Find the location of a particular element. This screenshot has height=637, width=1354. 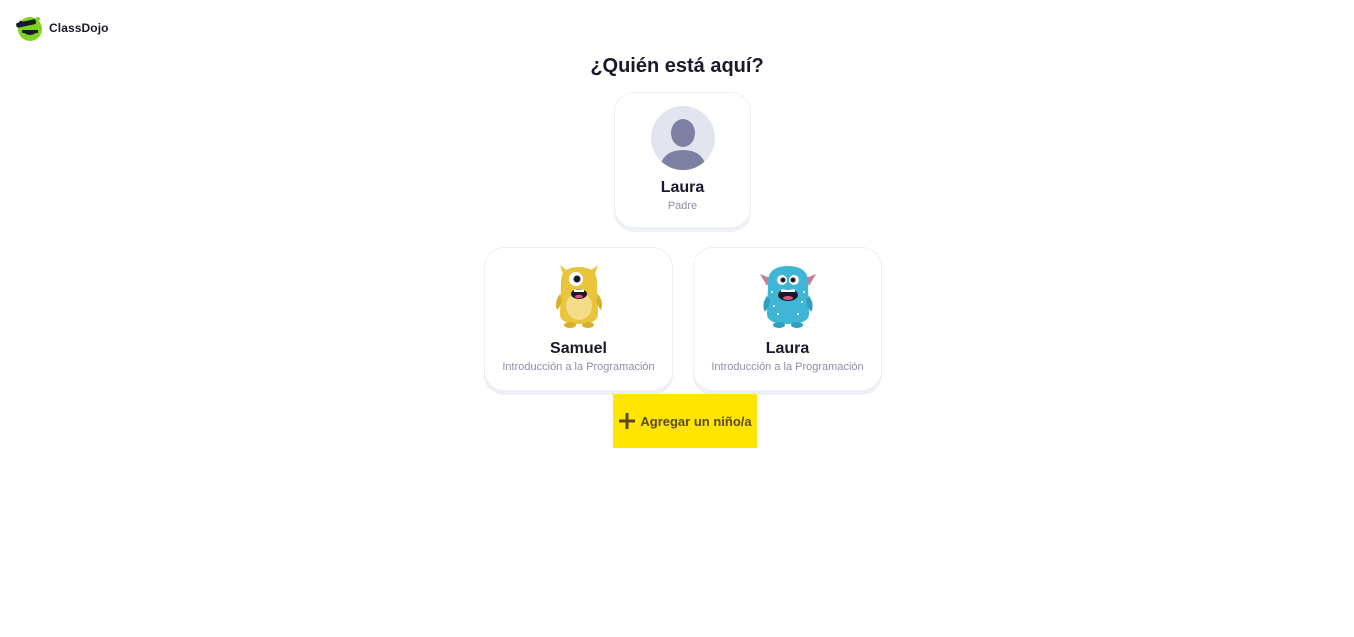

blue-monster-avatar-icon is located at coordinates (787, 297).